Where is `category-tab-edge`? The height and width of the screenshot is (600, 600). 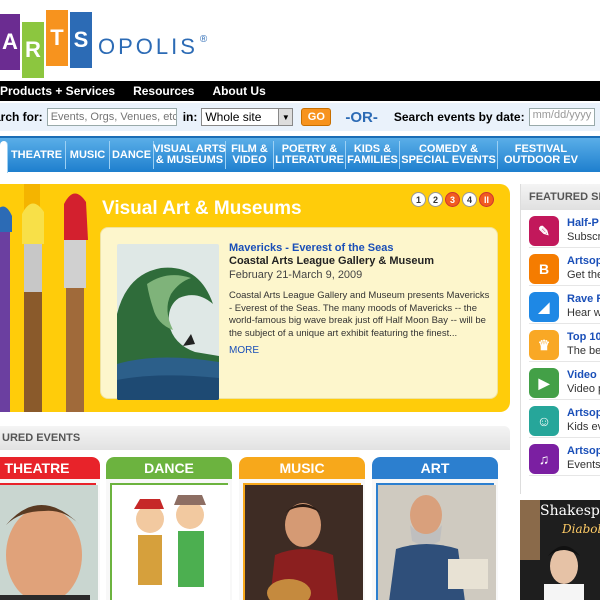 category-tab-edge is located at coordinates (4, 157).